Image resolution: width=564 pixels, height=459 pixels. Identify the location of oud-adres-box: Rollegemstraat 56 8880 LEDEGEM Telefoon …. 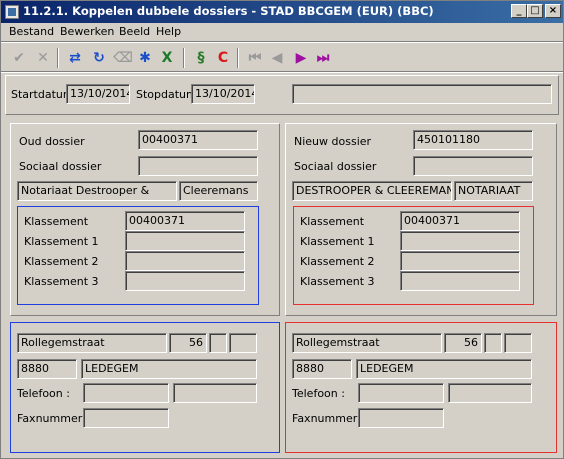
(145, 387).